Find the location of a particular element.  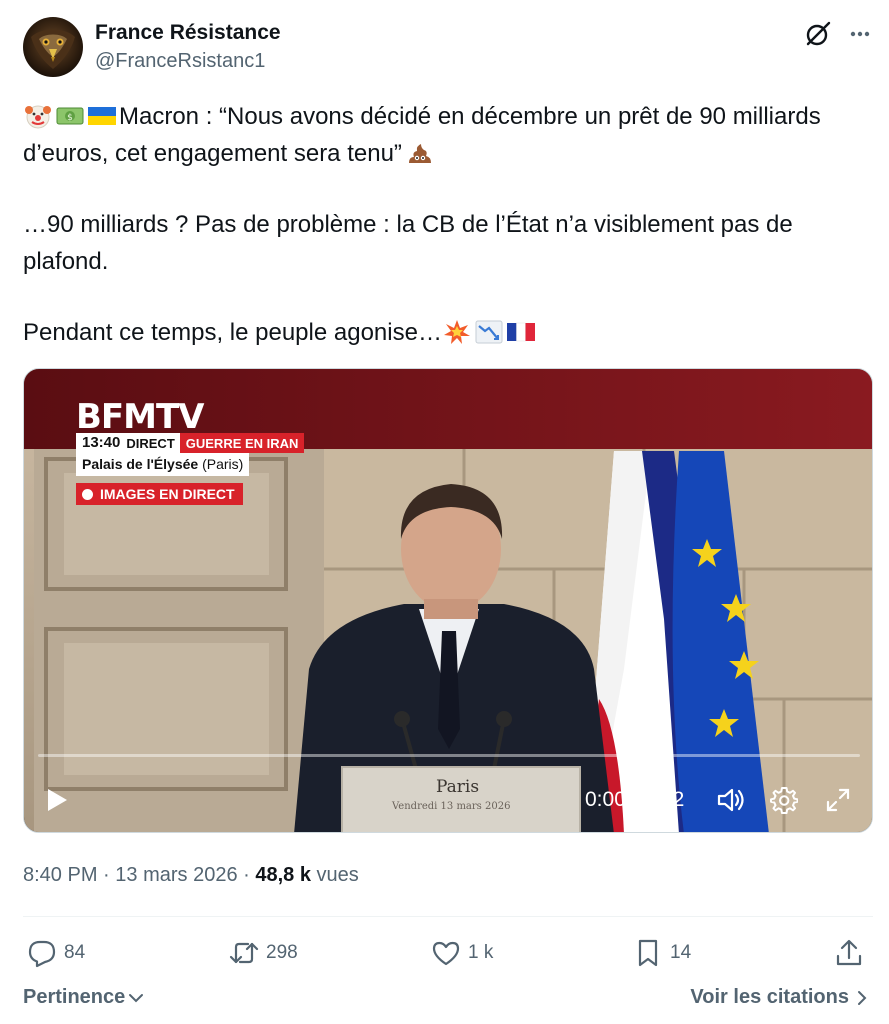

expand-icon is located at coordinates (838, 800).